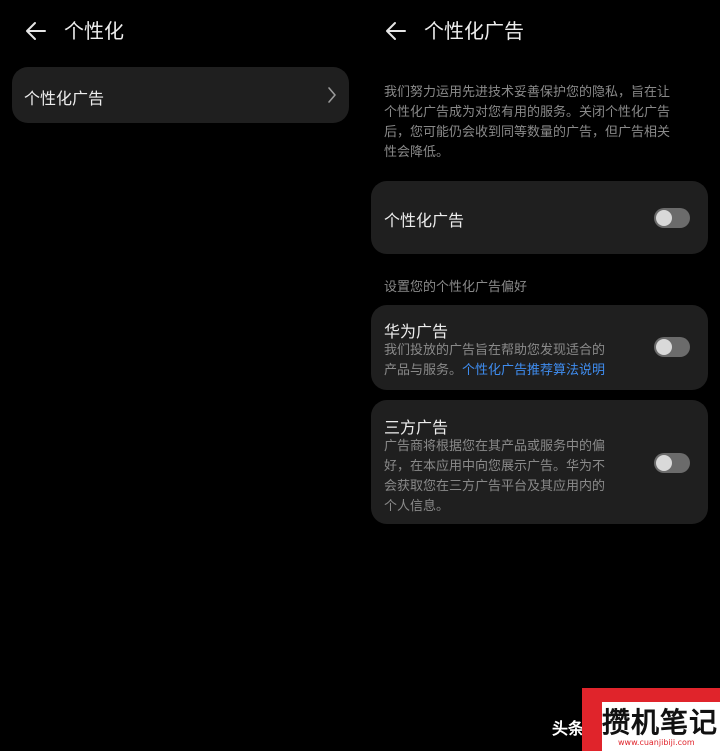 The image size is (720, 751). What do you see at coordinates (656, 742) in the screenshot?
I see `watermark-url: www.cuanjibiji.com` at bounding box center [656, 742].